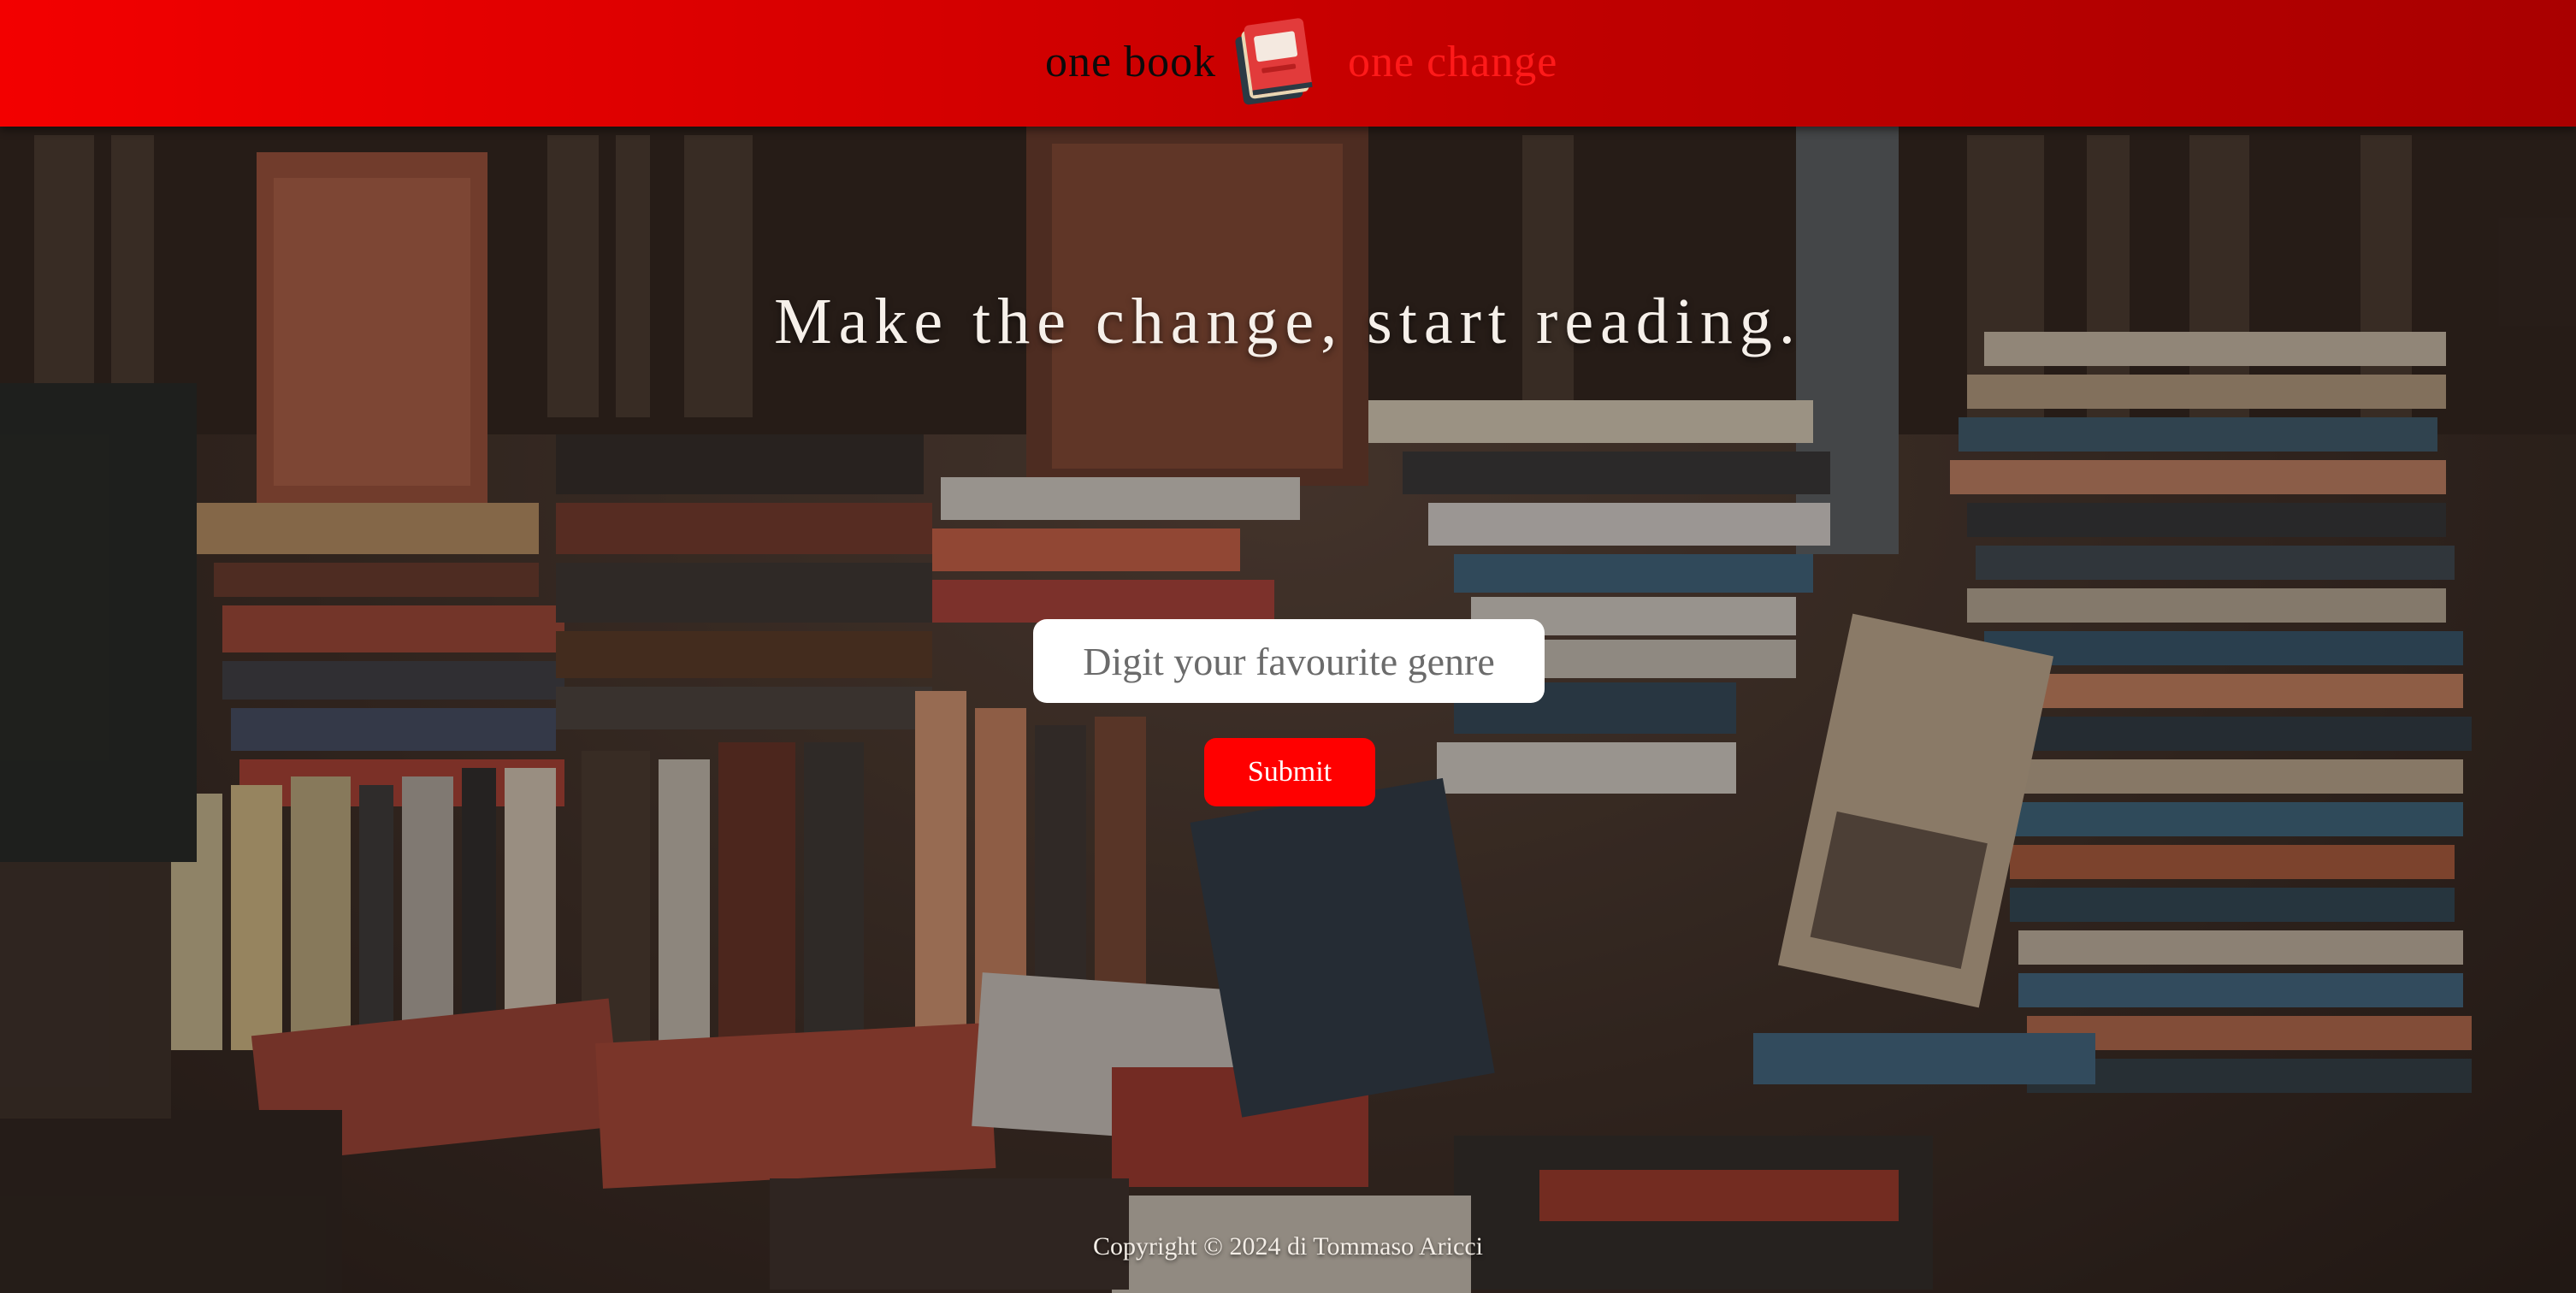 The height and width of the screenshot is (1293, 2576). Describe the element at coordinates (1289, 661) in the screenshot. I see `genre-search-input` at that location.